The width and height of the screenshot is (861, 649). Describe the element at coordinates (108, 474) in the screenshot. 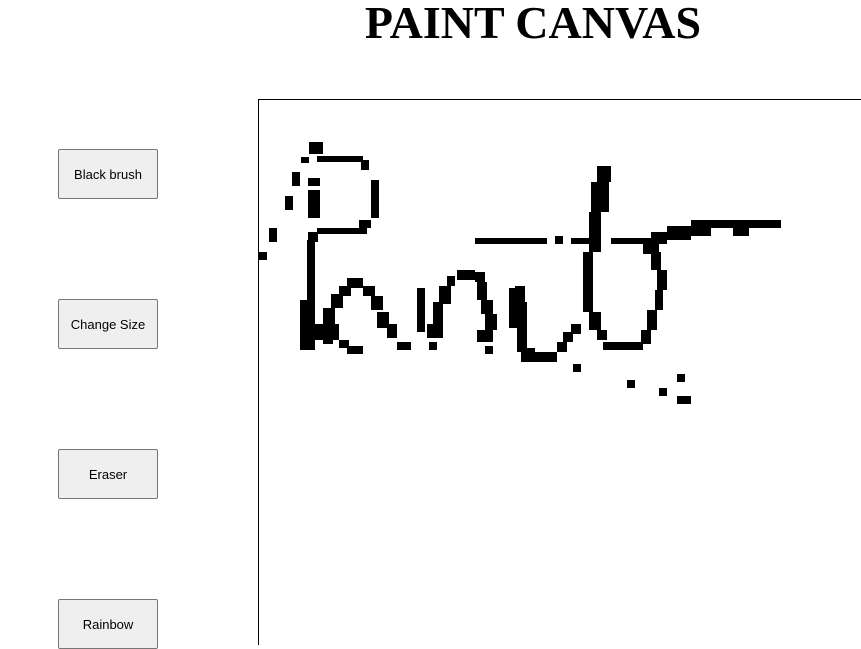

I see `eraser-button: Eraser` at that location.